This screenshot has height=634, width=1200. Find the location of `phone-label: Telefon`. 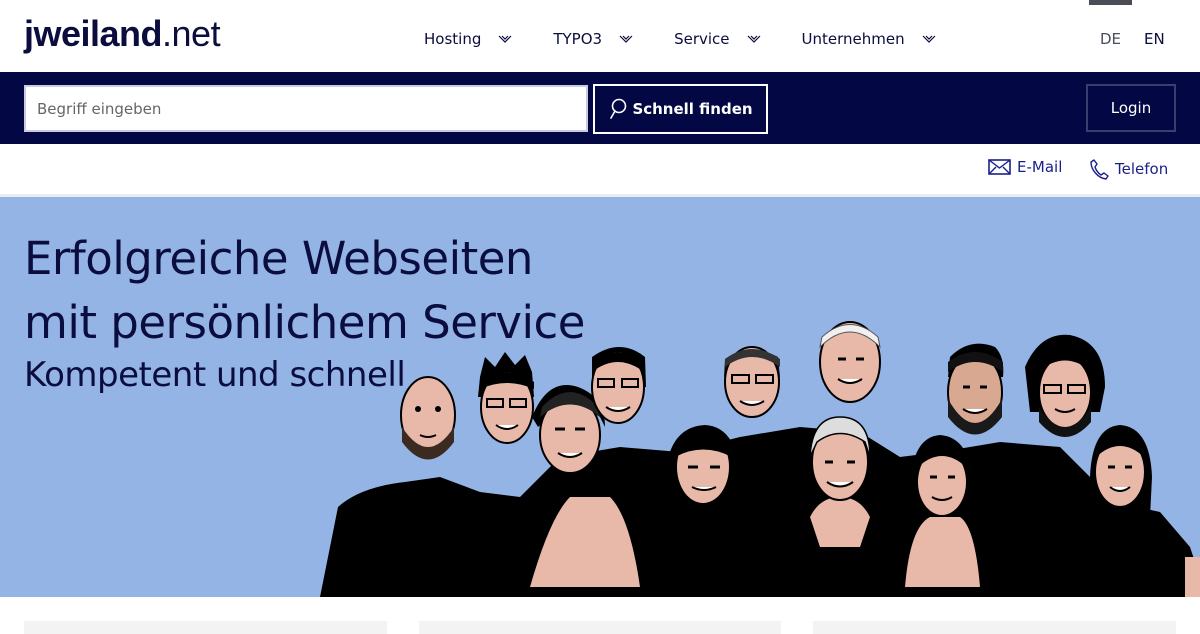

phone-label: Telefon is located at coordinates (1142, 169).